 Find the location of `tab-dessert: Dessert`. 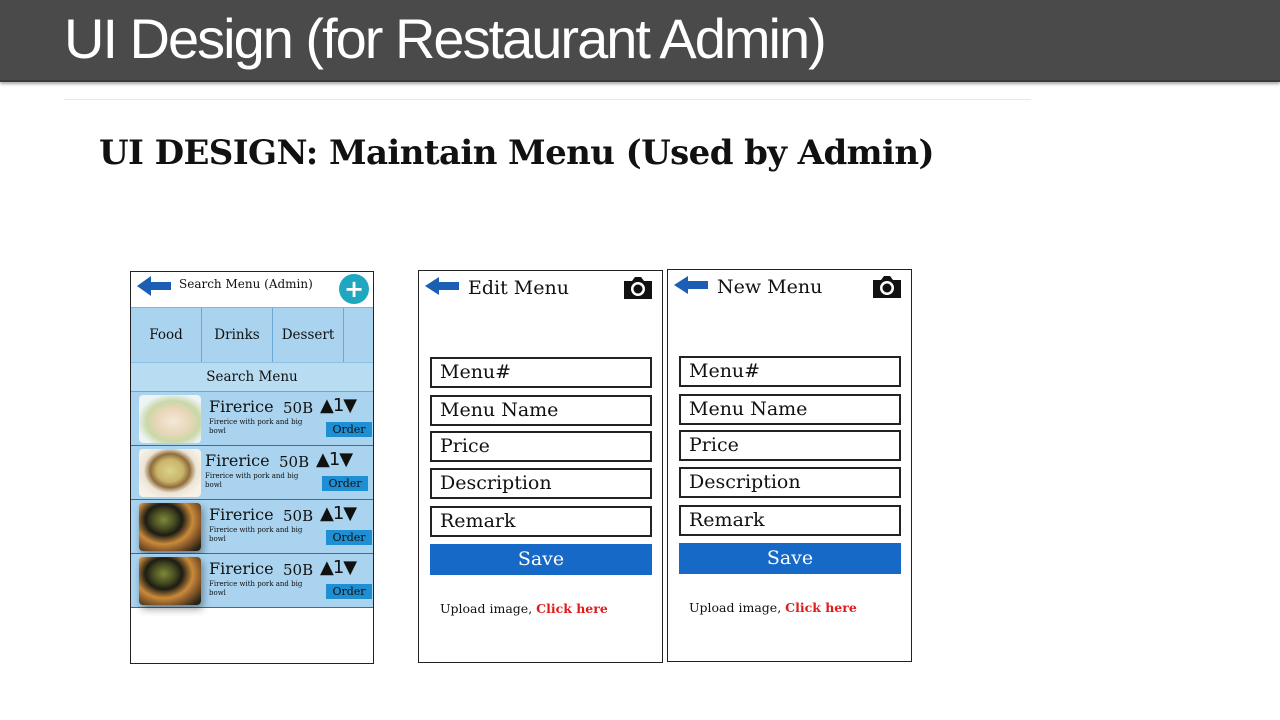

tab-dessert: Dessert is located at coordinates (308, 335).